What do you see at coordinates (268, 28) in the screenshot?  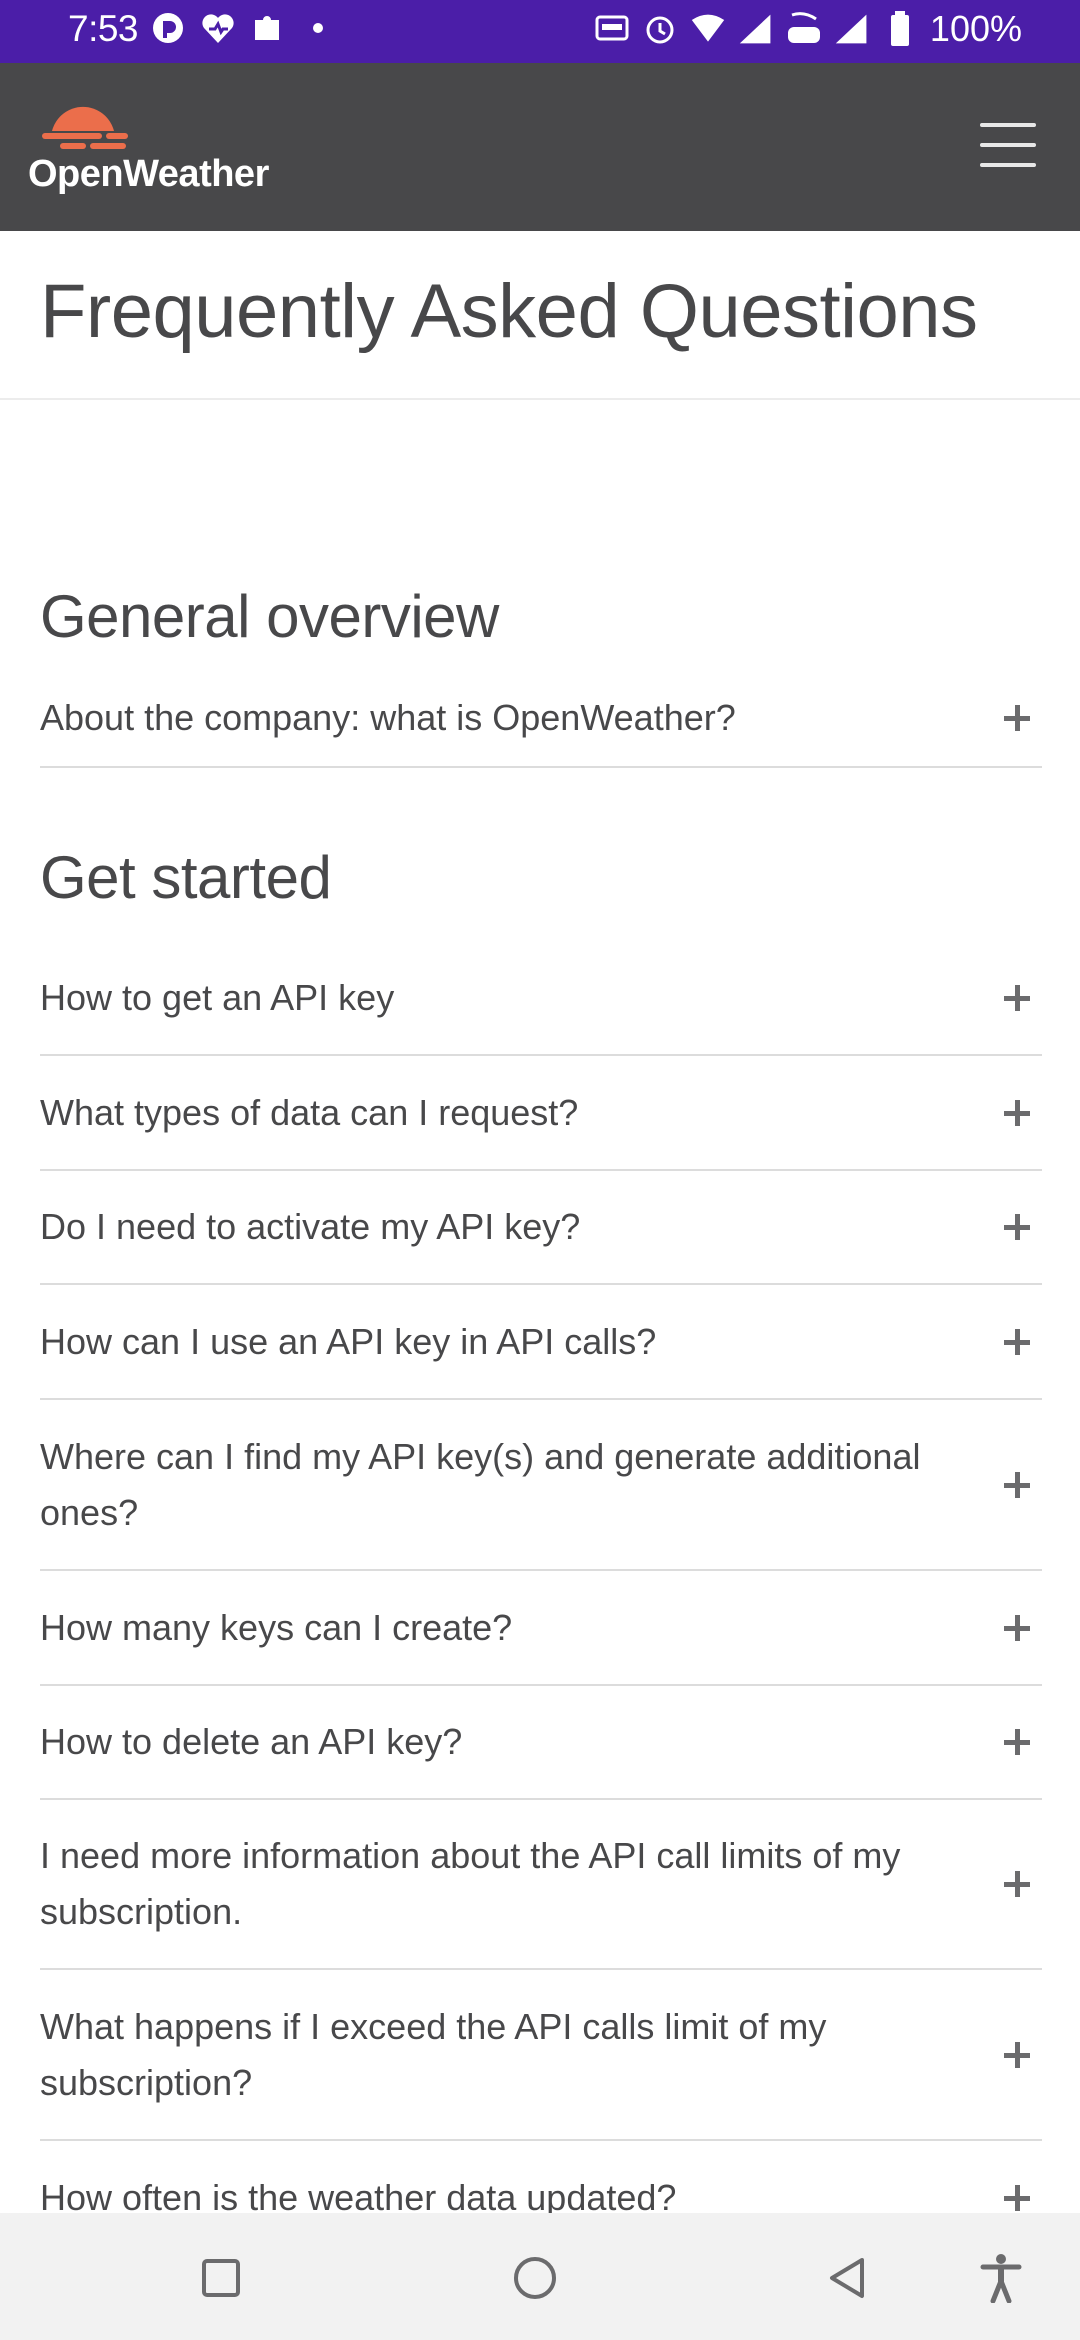 I see `puzzle-icon` at bounding box center [268, 28].